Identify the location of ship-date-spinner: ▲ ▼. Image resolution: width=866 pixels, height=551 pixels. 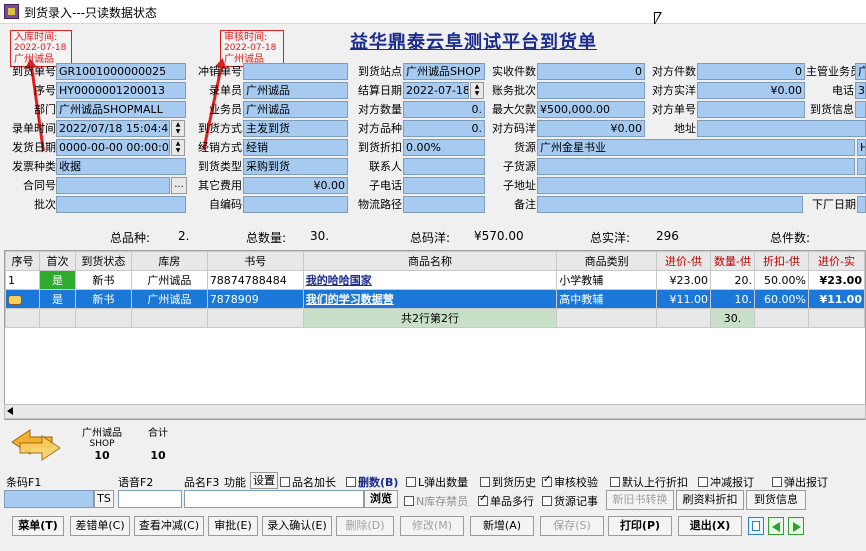
(178, 147).